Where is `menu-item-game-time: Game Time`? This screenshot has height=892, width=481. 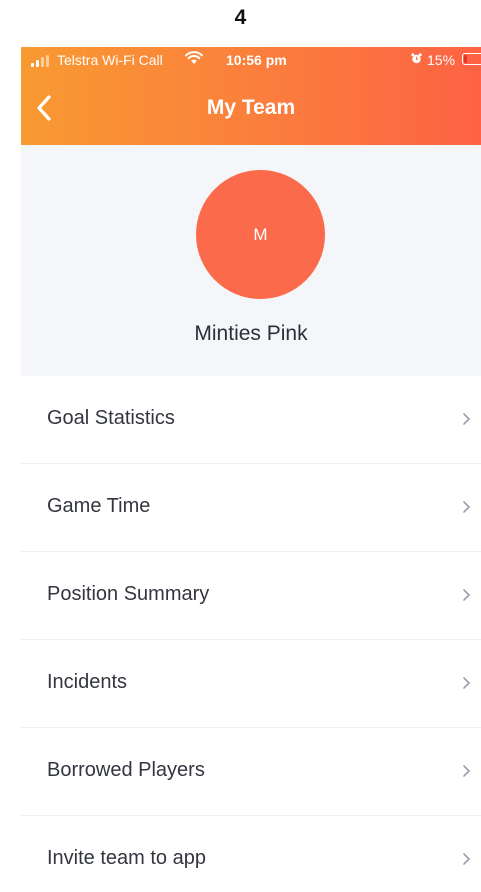 menu-item-game-time: Game Time is located at coordinates (251, 508).